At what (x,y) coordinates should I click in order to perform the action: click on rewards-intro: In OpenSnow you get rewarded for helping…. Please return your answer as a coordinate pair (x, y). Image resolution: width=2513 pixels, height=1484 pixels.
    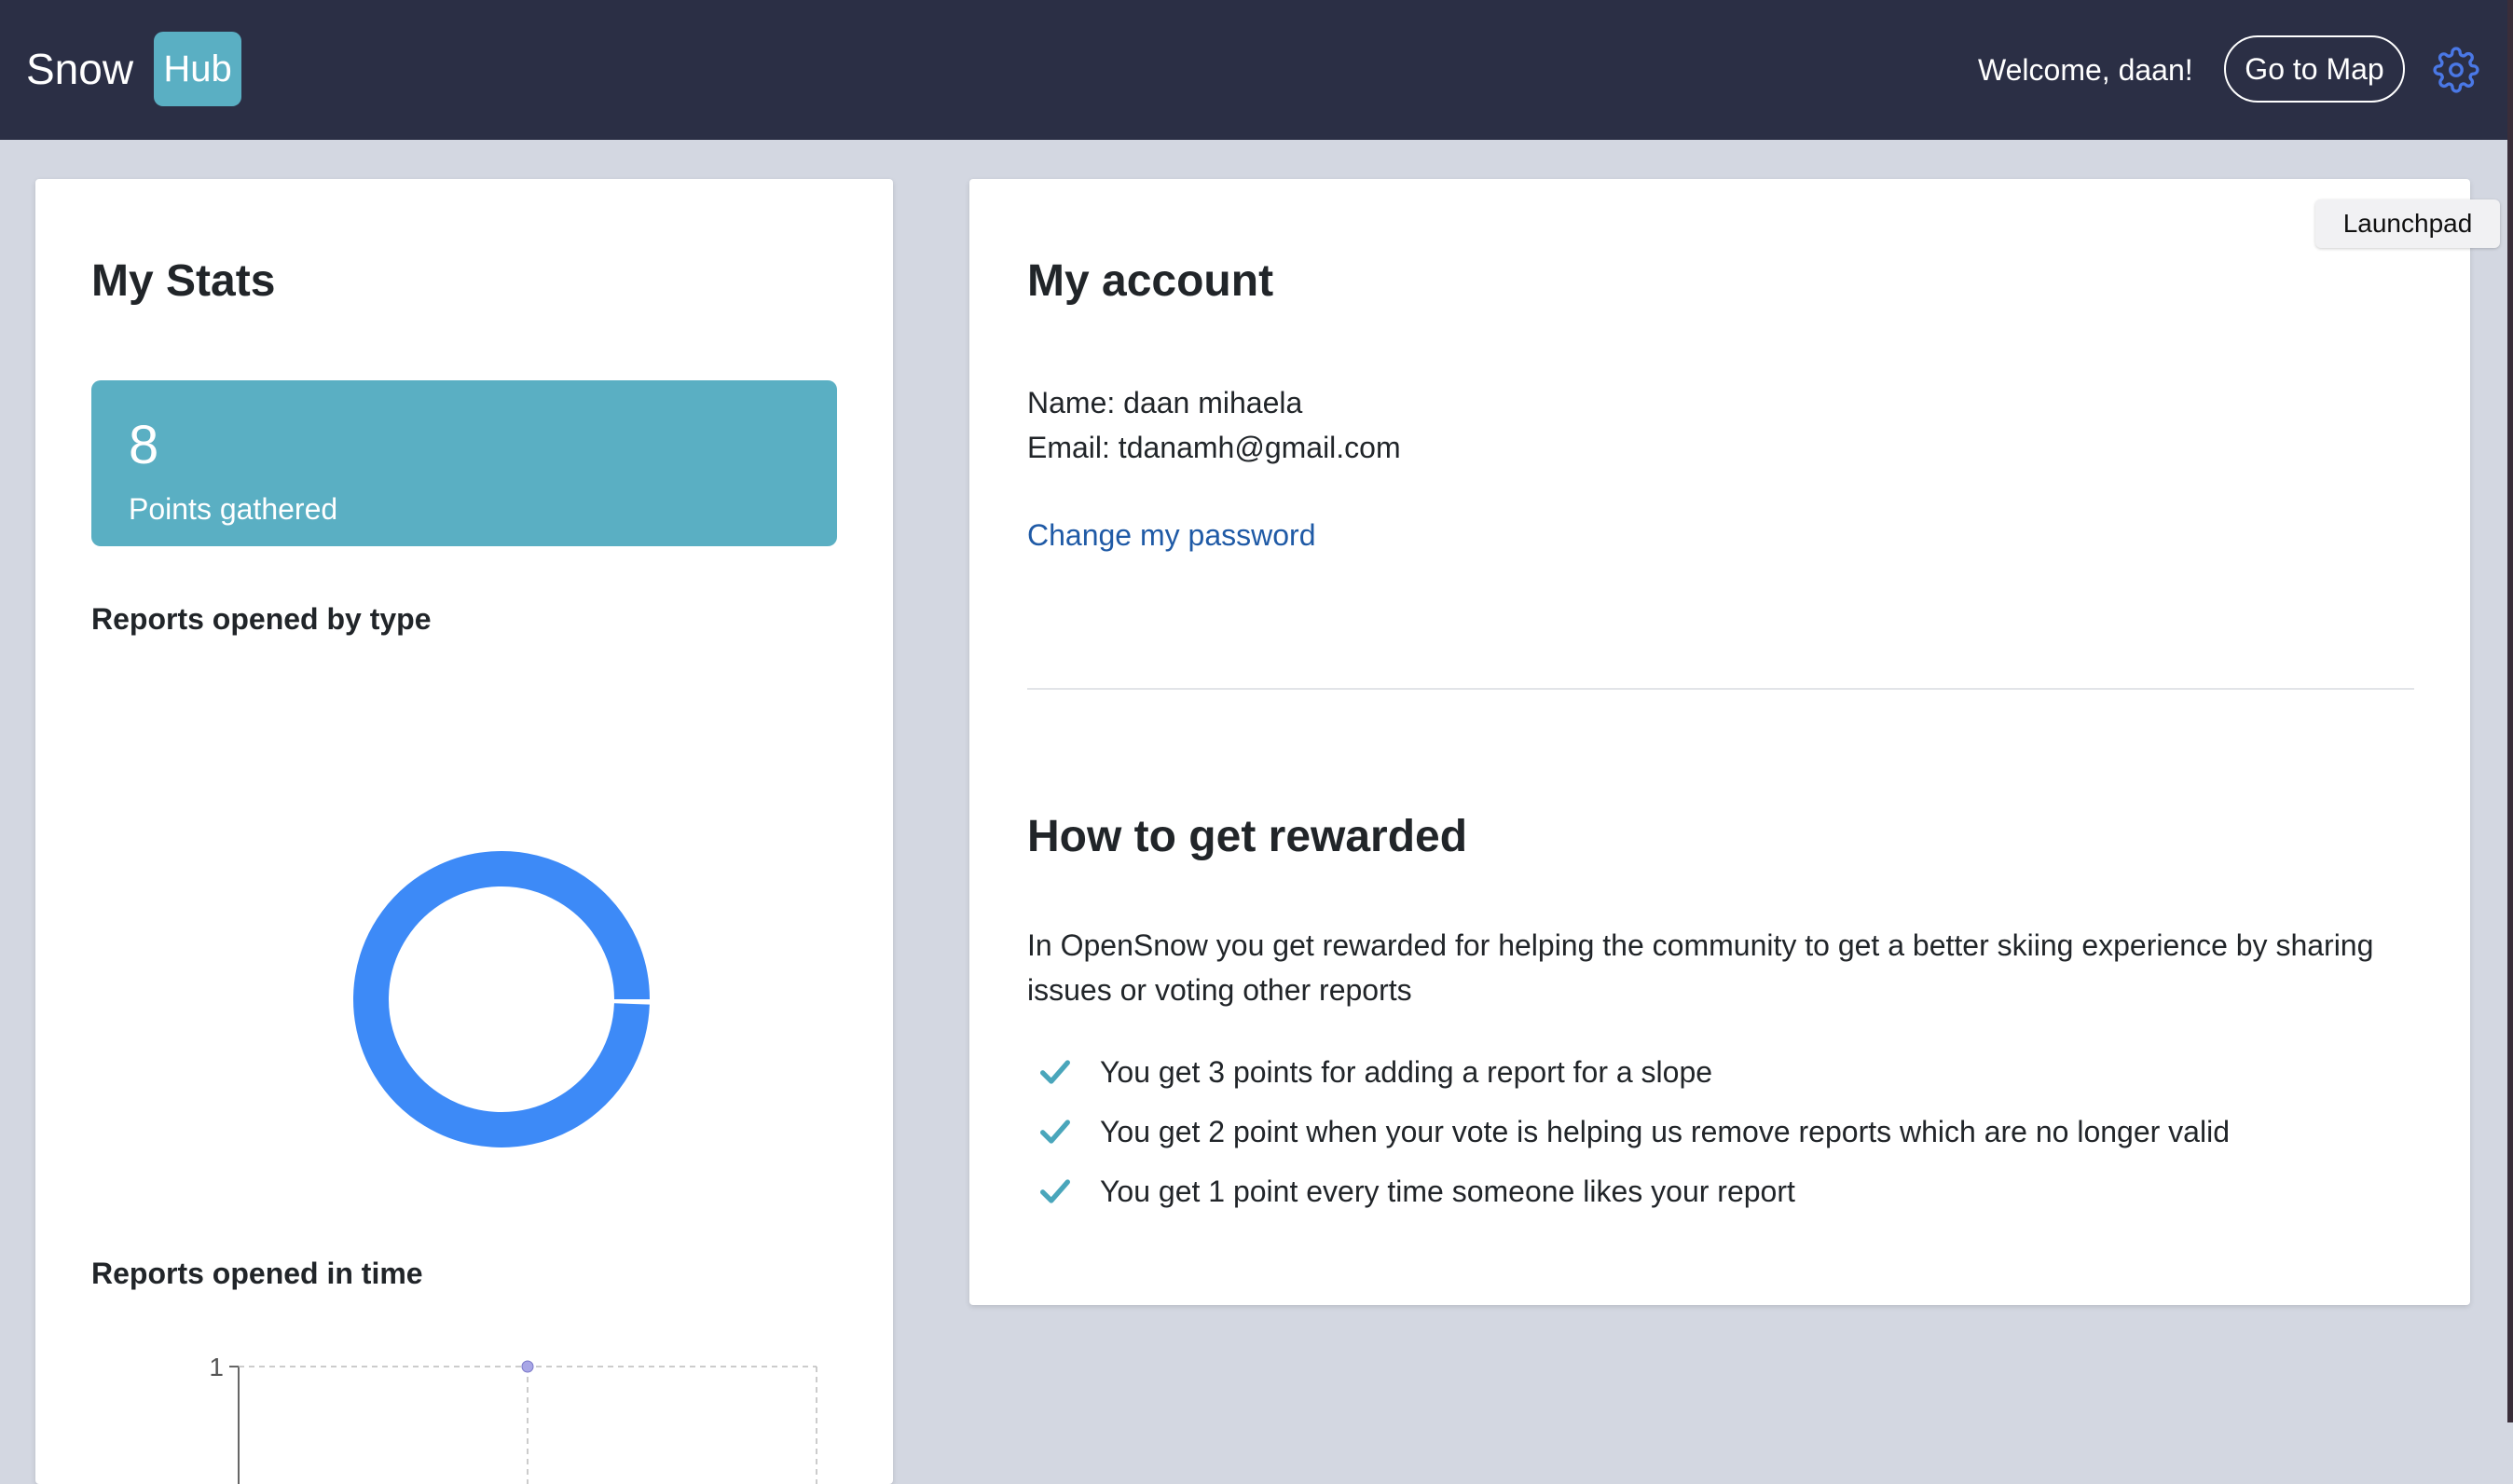
    Looking at the image, I should click on (1700, 967).